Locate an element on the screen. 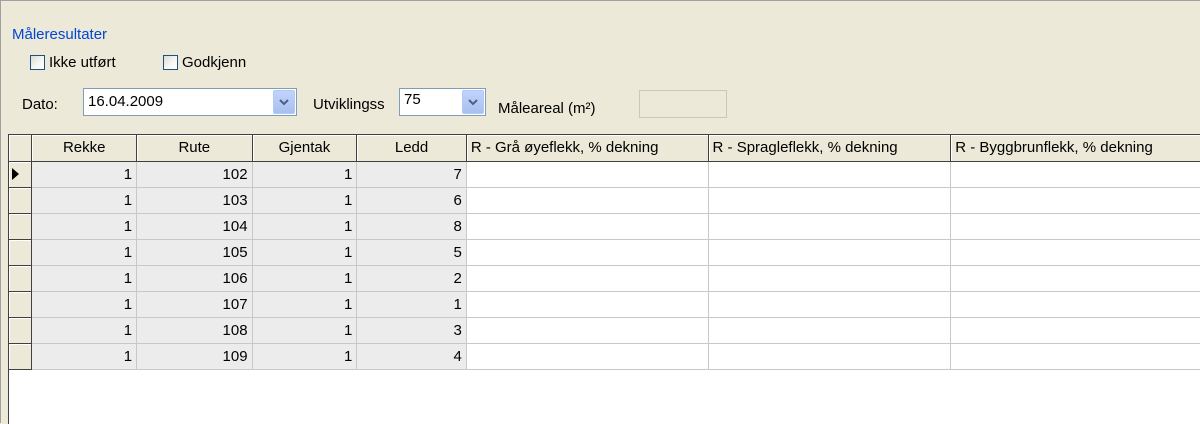 This screenshot has height=424, width=1200. cell-rute: 109 is located at coordinates (194, 356).